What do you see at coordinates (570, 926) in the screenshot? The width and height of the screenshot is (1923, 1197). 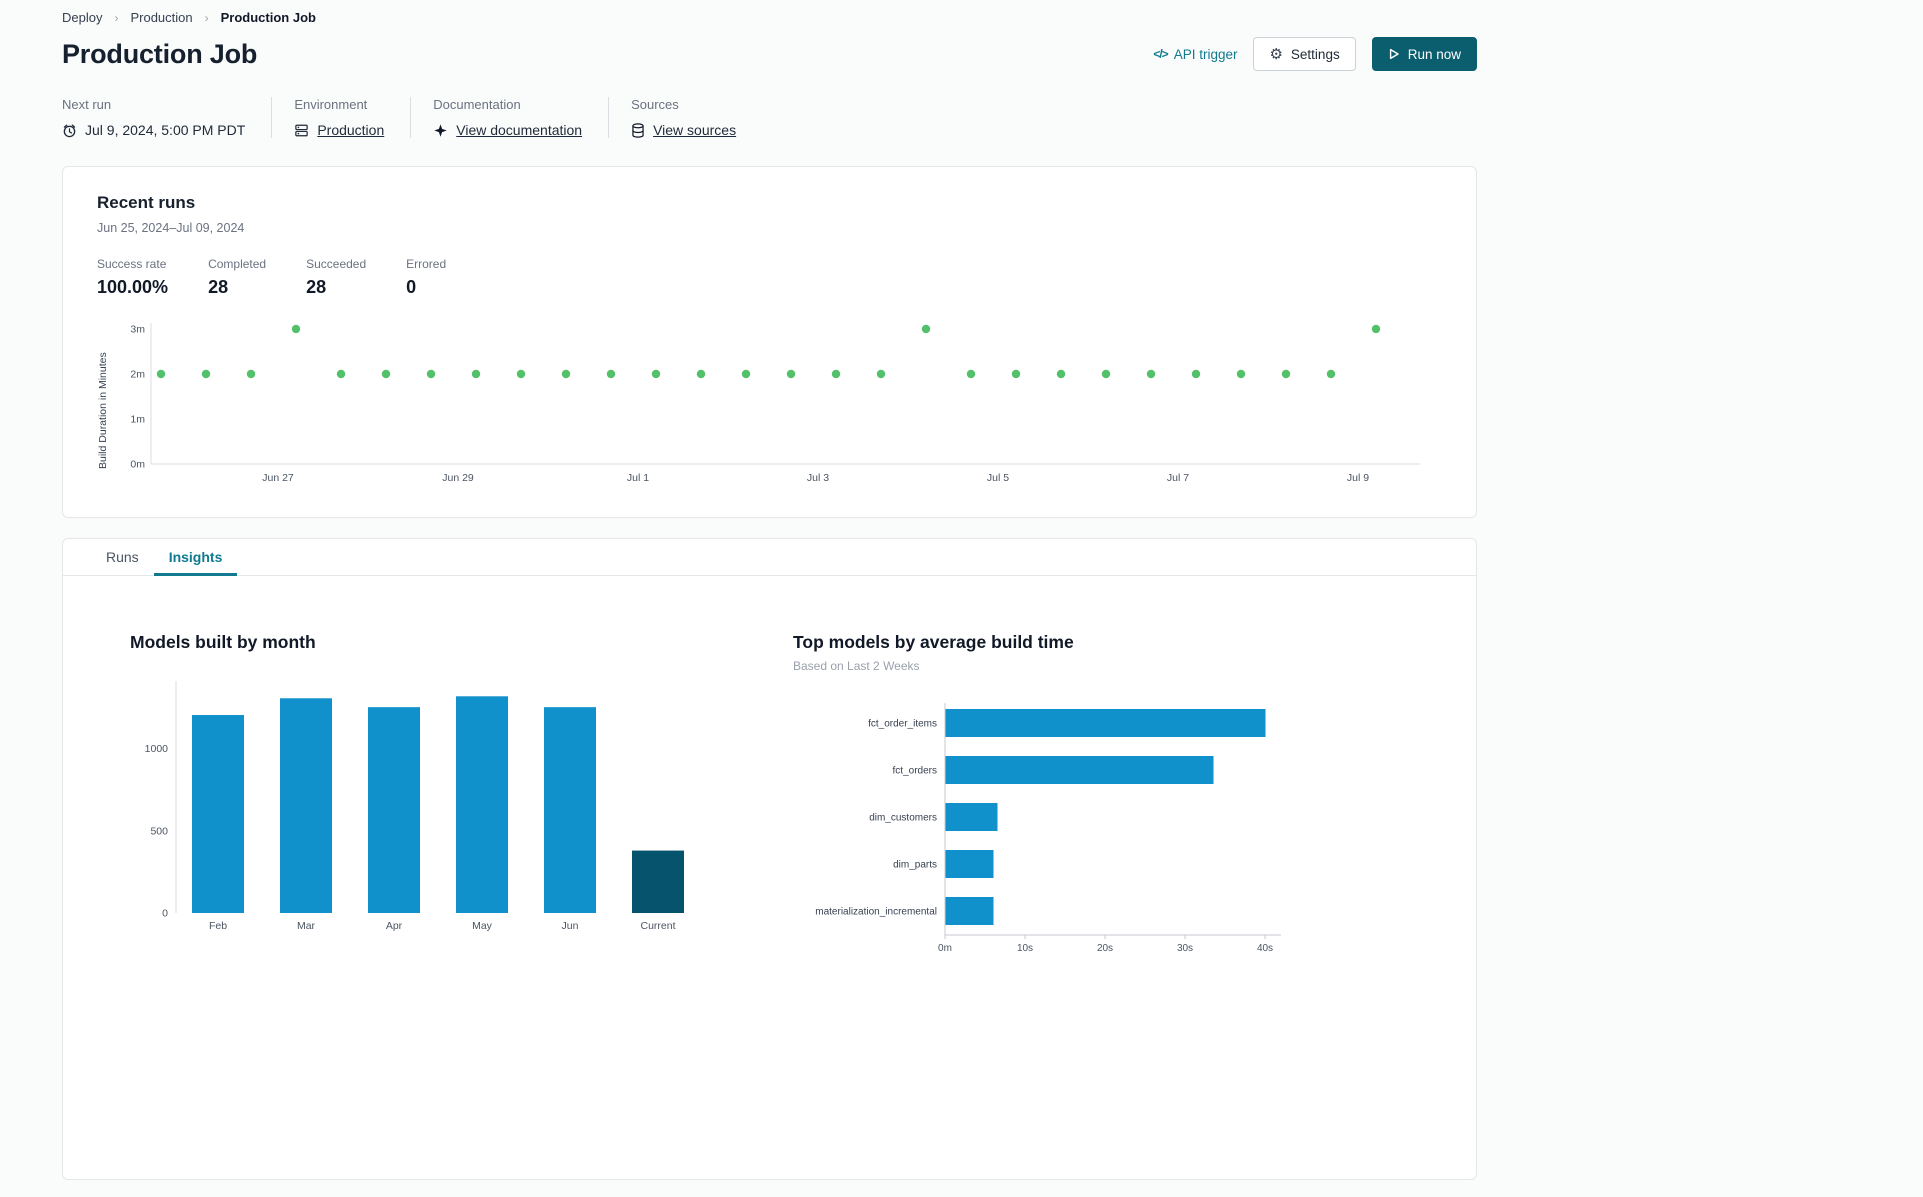 I see `svg-text: Jun` at bounding box center [570, 926].